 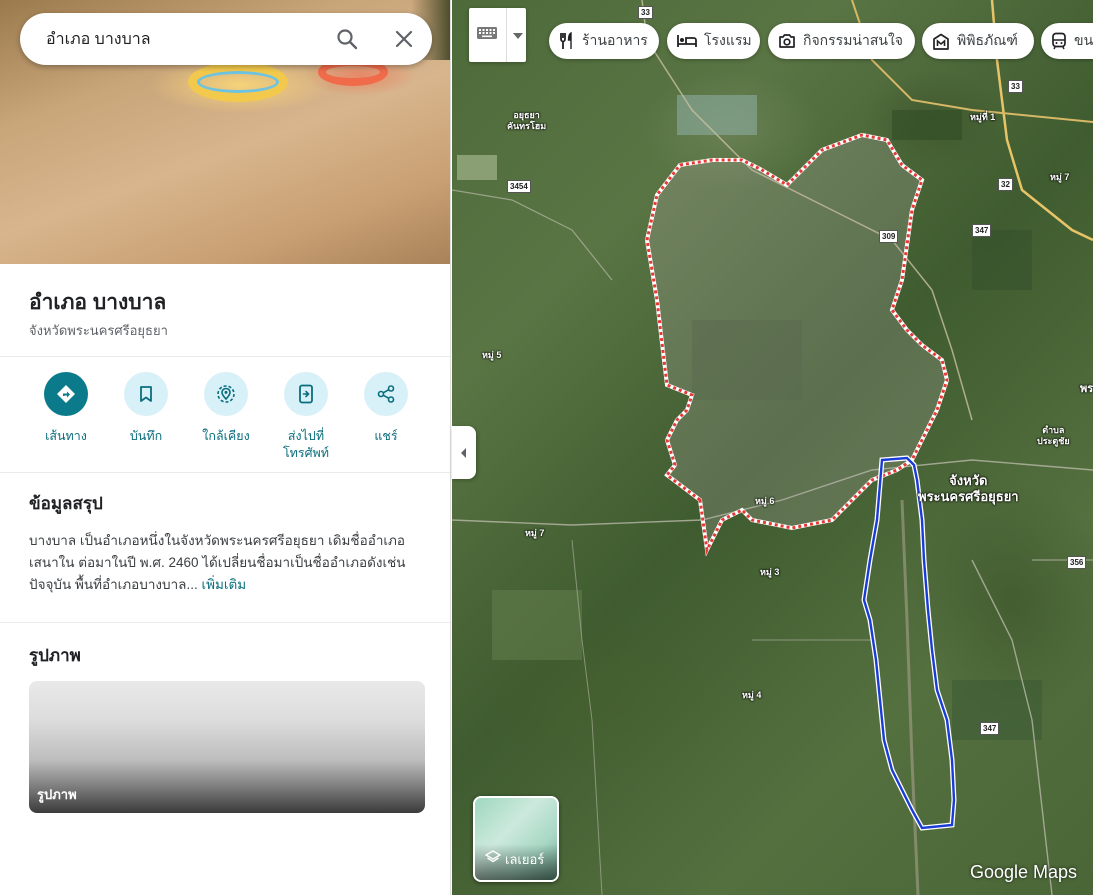 I want to click on chevron-down-icon, so click(x=518, y=35).